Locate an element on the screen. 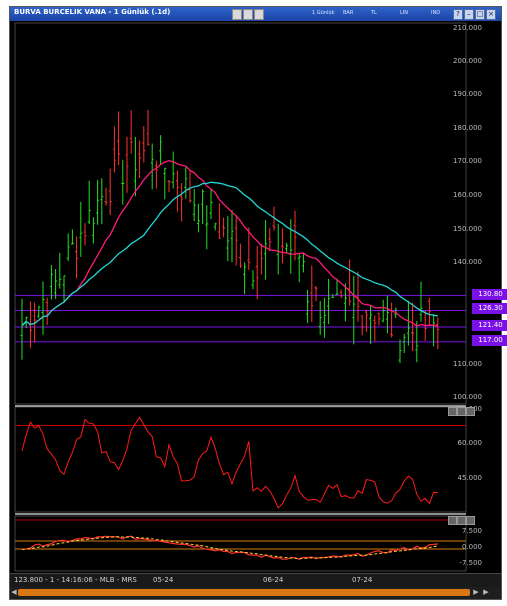 The image size is (507, 606). price-tick: 180.000 is located at coordinates (467, 128).